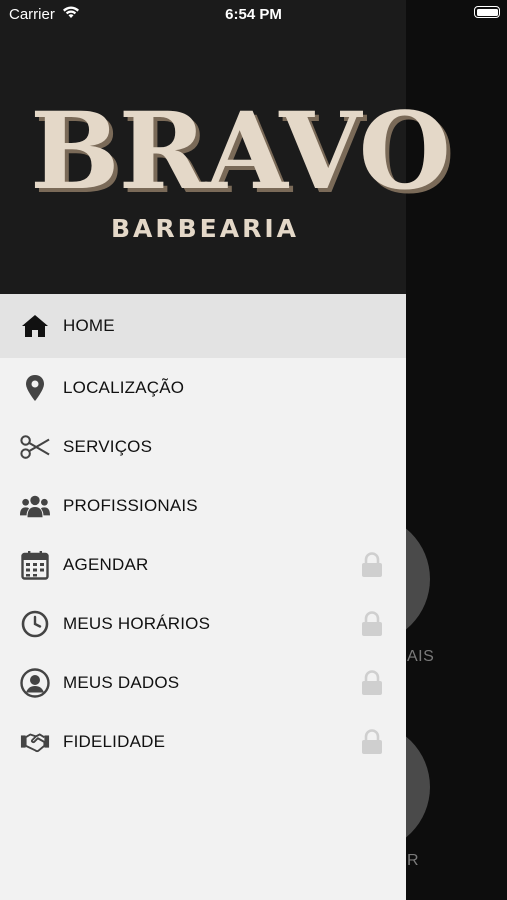 The image size is (507, 900). Describe the element at coordinates (108, 446) in the screenshot. I see `menu-item-label: SERVIÇOS` at that location.